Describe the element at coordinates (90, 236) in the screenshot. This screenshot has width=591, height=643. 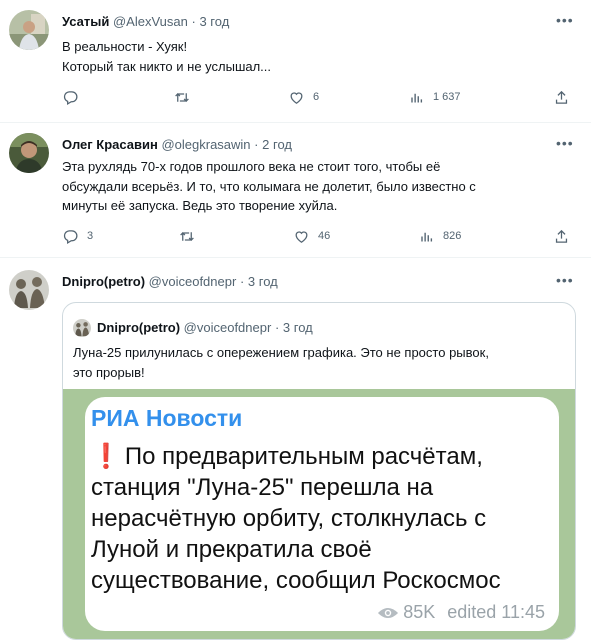
I see `reply-count: 3` at that location.